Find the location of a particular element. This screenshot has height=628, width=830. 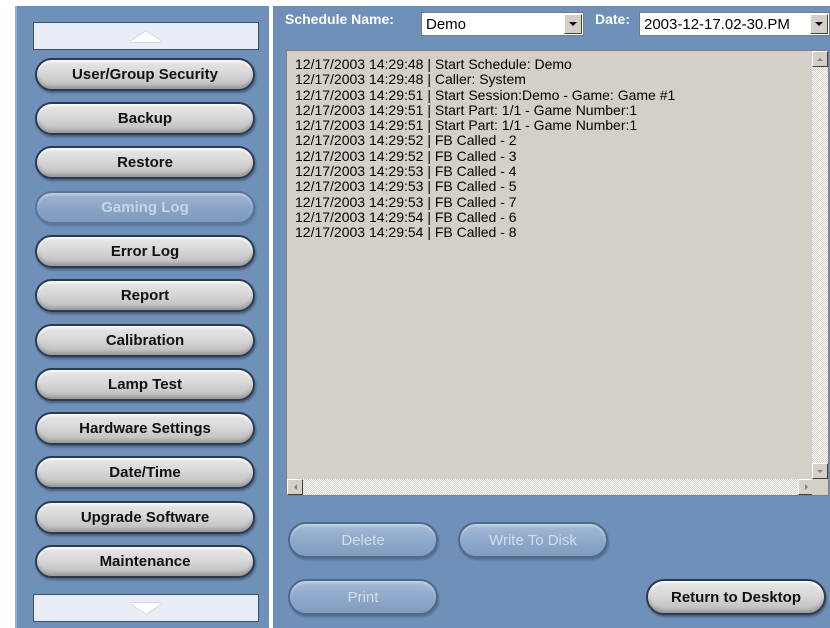

sidebar-item-label: Hardware Settings is located at coordinates (145, 428).